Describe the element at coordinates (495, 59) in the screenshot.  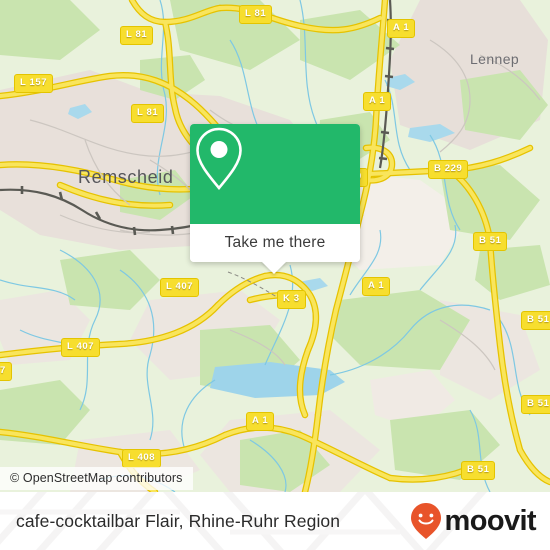
I see `place-label-lennep: Lennep` at that location.